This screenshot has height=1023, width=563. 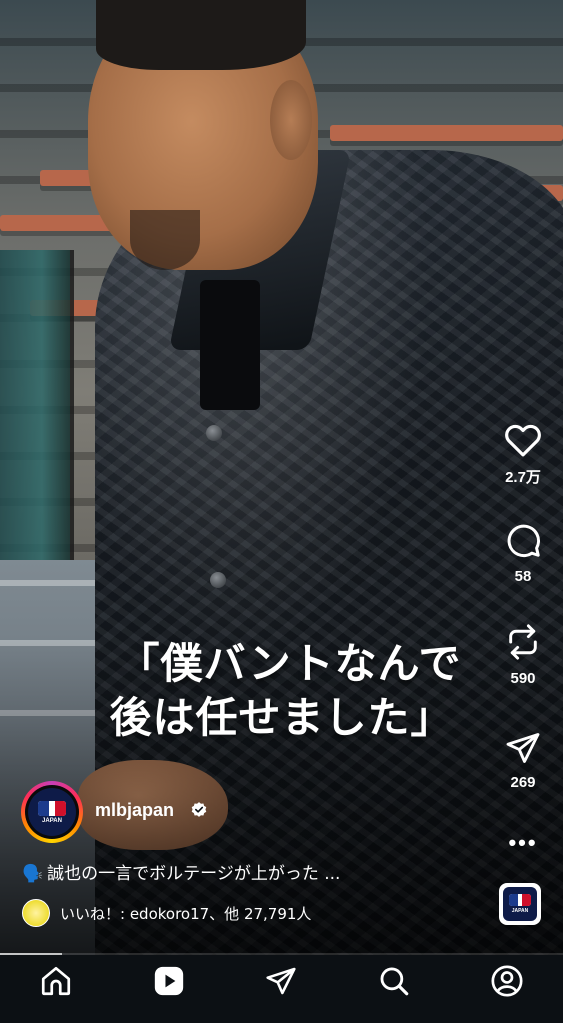 I want to click on likes-summary: いいね！: edokoro17、他 27,791人, so click(x=166, y=913).